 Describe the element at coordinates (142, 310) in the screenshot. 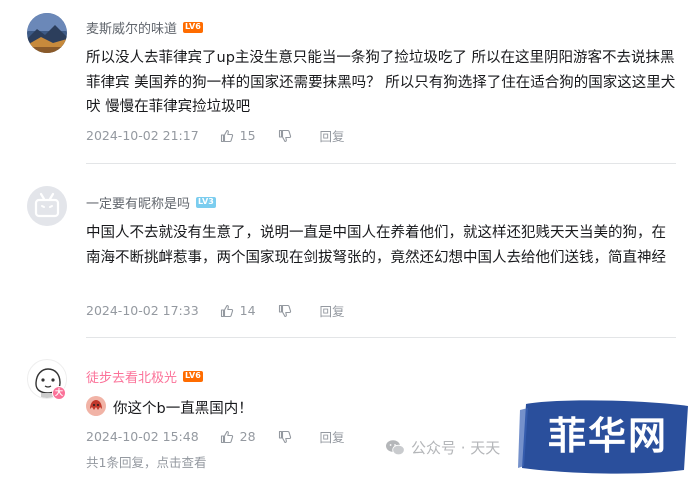

I see `comment-time: 2024-10-02 17:33` at that location.